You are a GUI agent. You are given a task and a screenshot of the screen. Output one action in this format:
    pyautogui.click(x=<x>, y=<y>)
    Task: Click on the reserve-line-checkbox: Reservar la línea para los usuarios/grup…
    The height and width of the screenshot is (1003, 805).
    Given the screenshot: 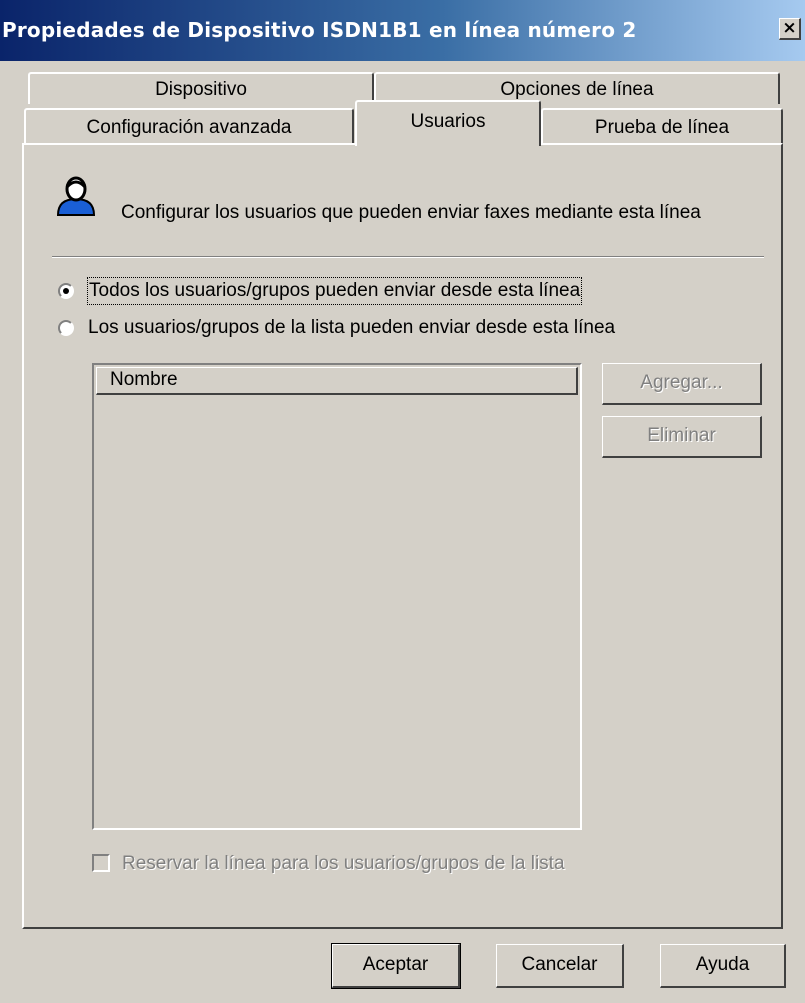 What is the action you would take?
    pyautogui.click(x=402, y=864)
    